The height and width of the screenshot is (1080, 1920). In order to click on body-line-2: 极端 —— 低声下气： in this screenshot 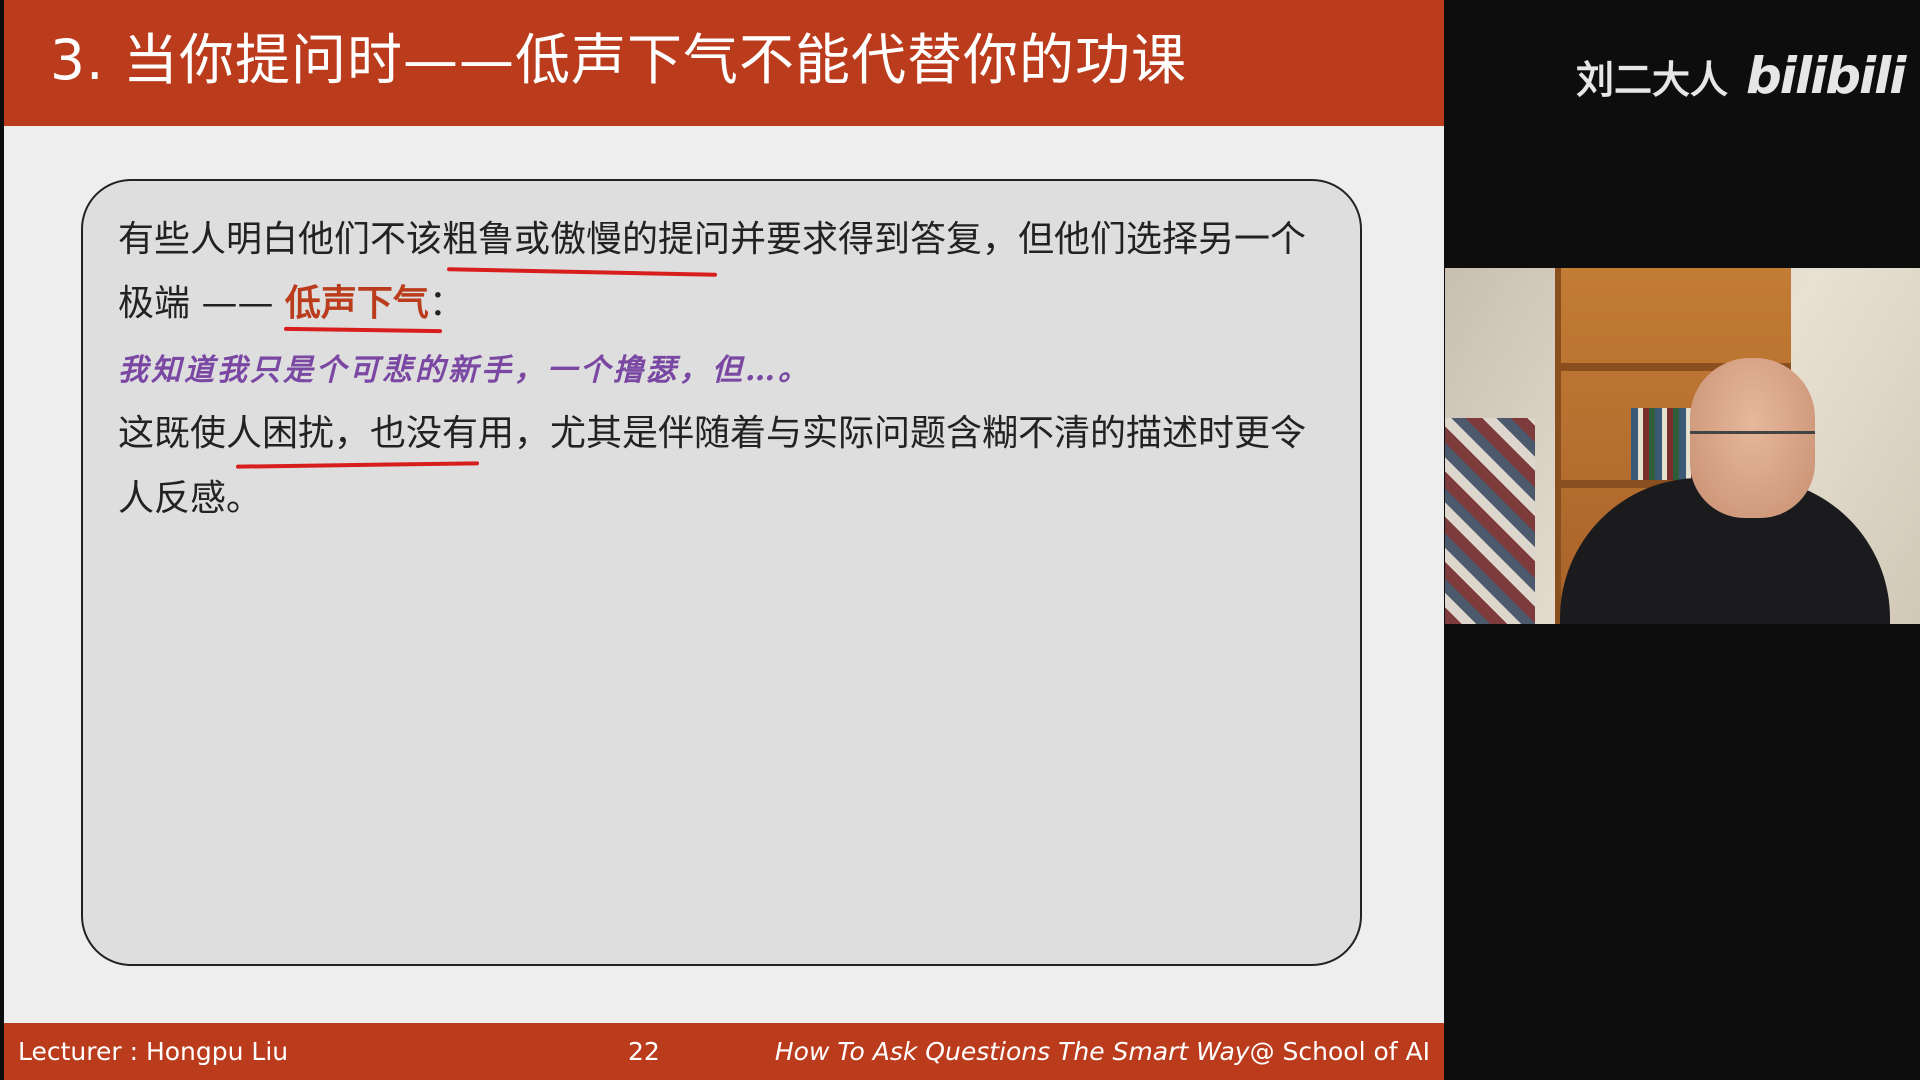, I will do `click(291, 304)`.